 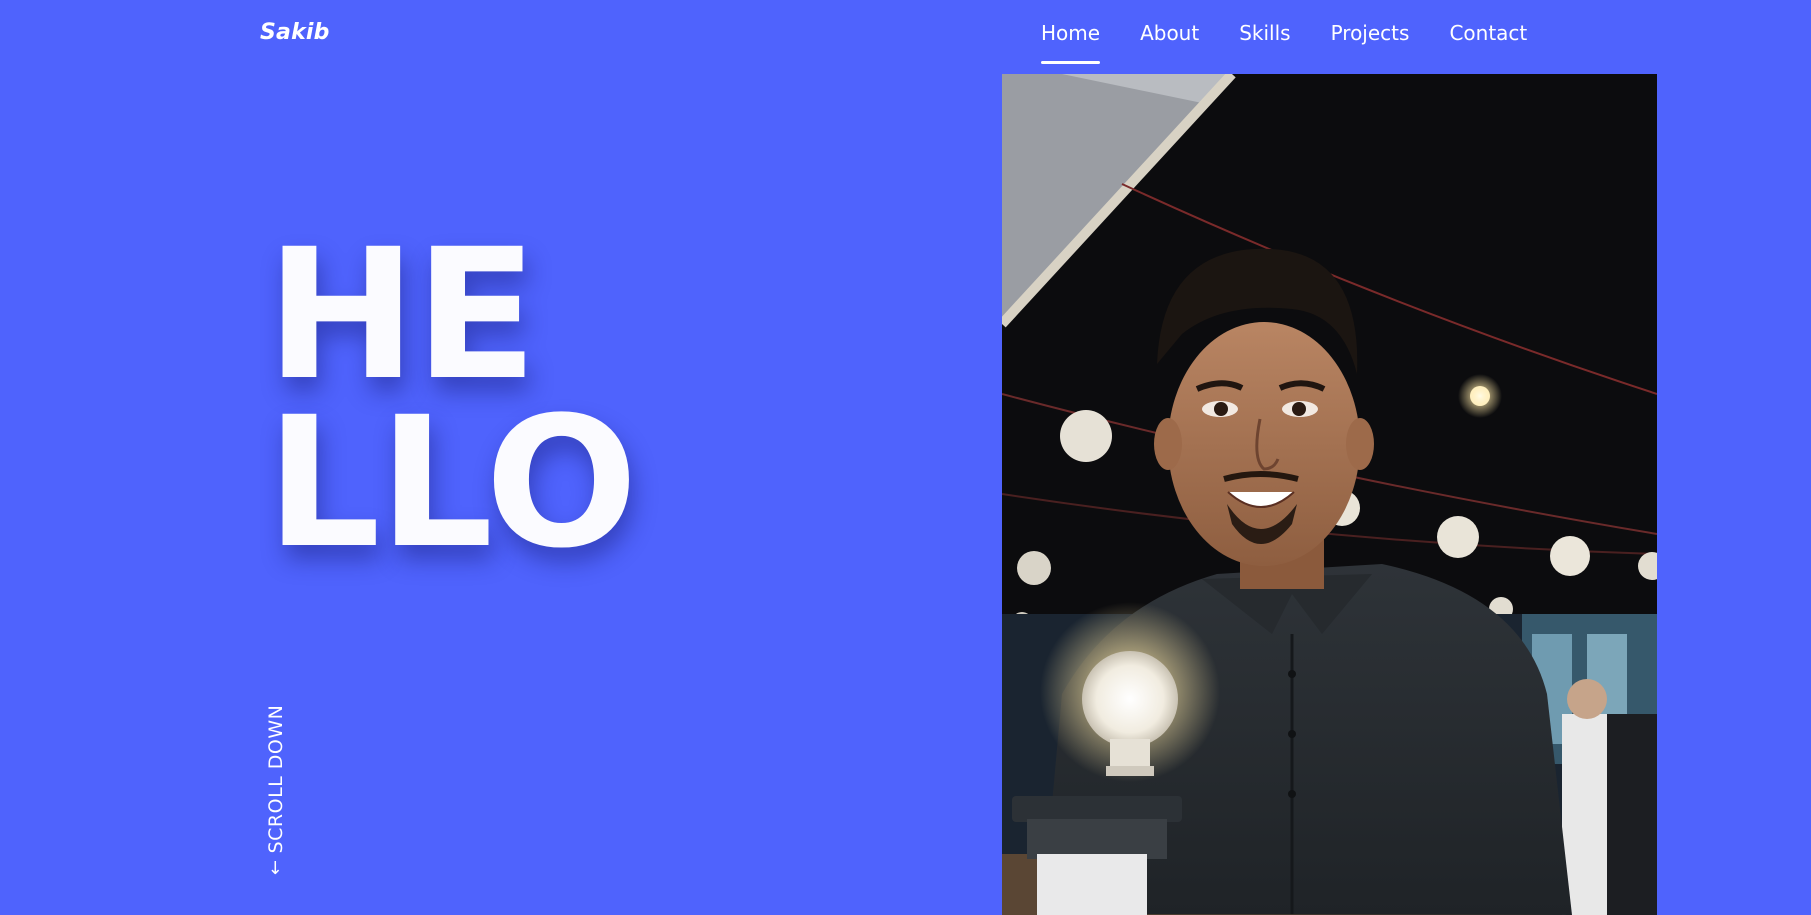 I want to click on site-logo: Sakib, so click(x=295, y=32).